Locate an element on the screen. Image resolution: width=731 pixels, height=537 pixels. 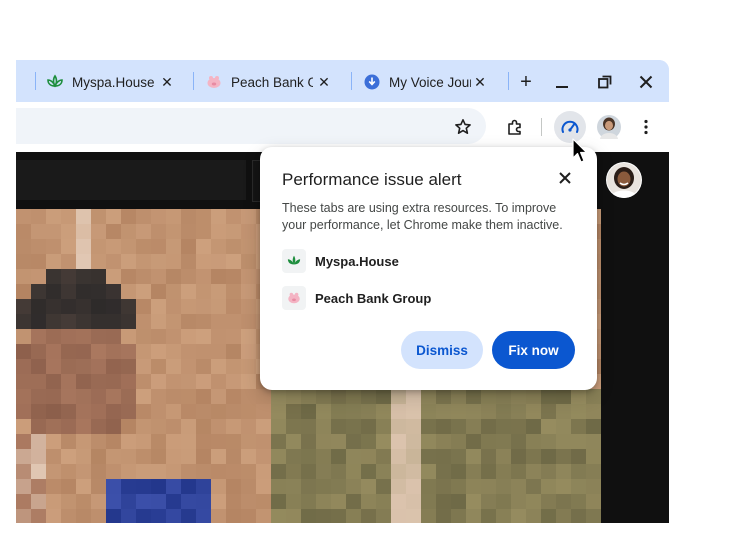
tab-title: Peach Bank Gr is located at coordinates (272, 82).